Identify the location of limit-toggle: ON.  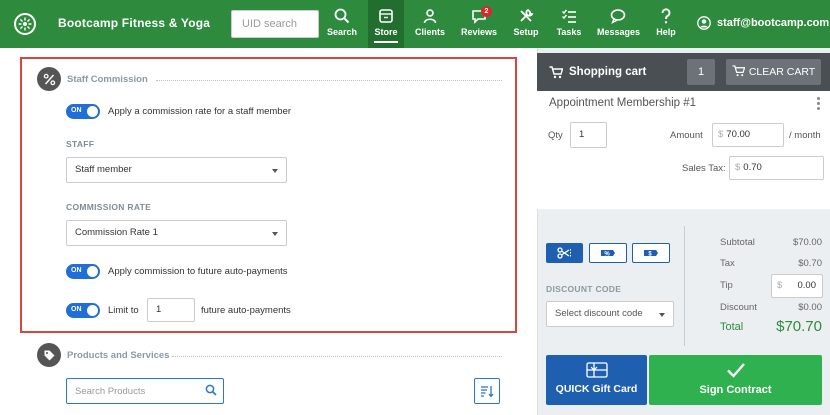
(83, 310).